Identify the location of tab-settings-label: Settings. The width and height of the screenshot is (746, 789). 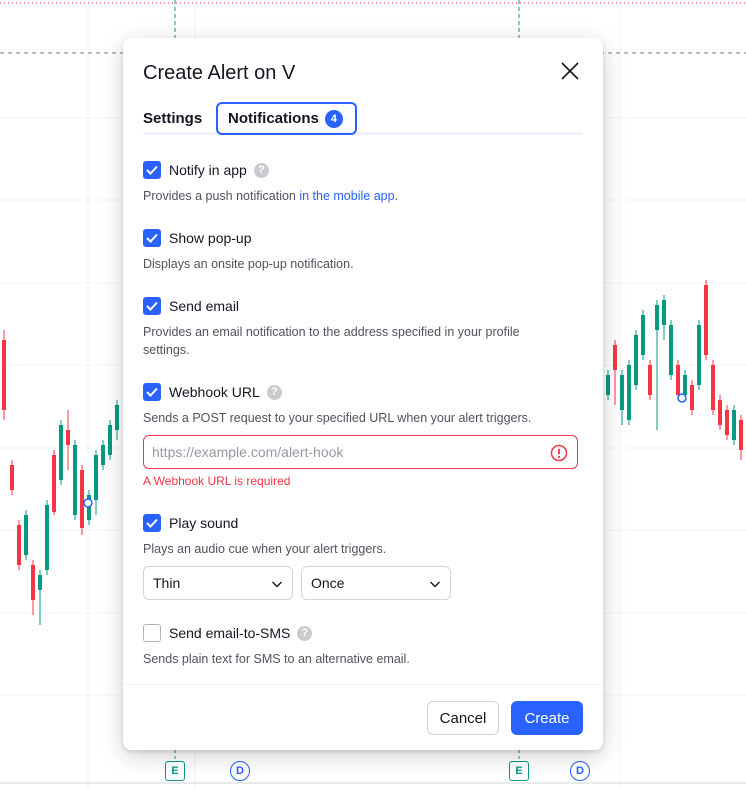
(173, 118).